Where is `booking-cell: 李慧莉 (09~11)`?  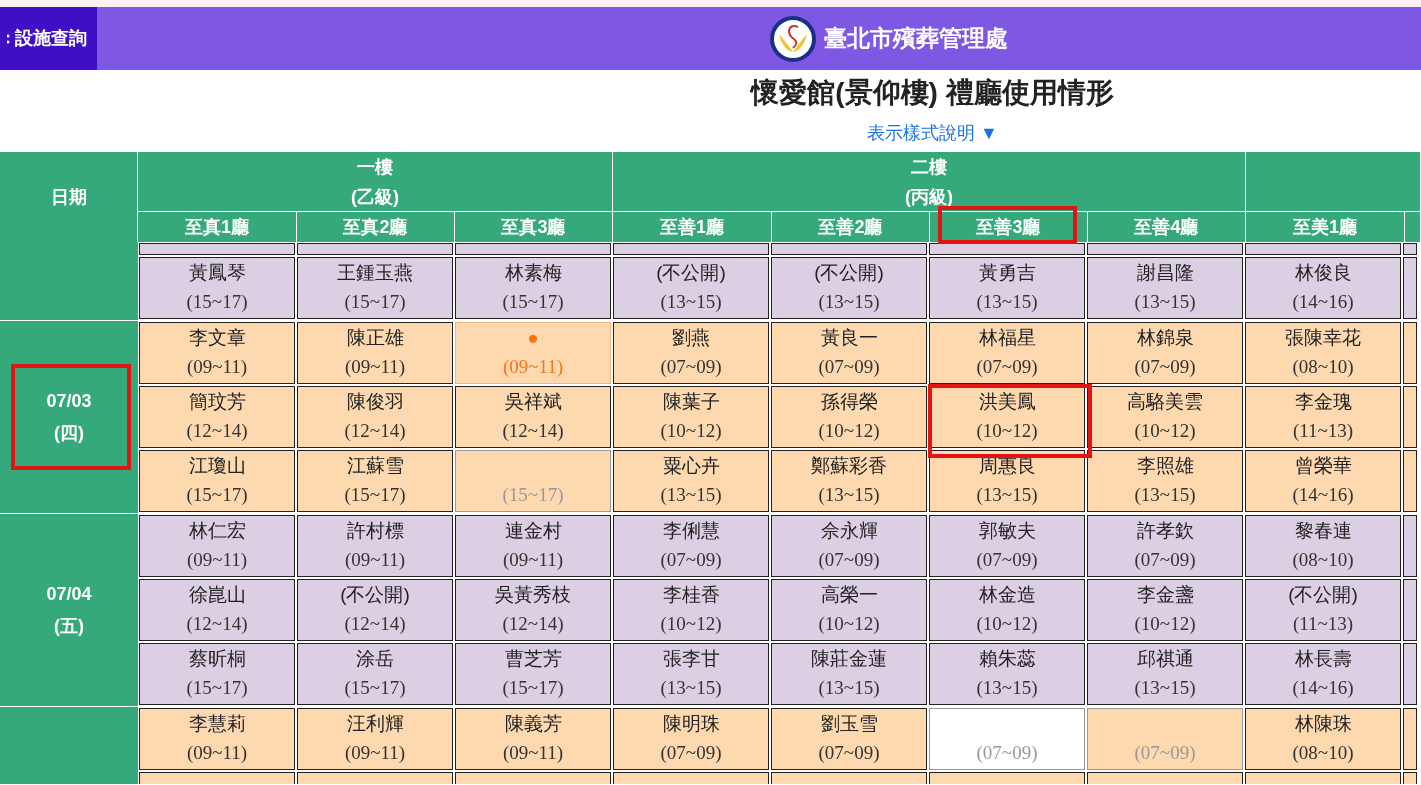
booking-cell: 李慧莉 (09~11) is located at coordinates (217, 739).